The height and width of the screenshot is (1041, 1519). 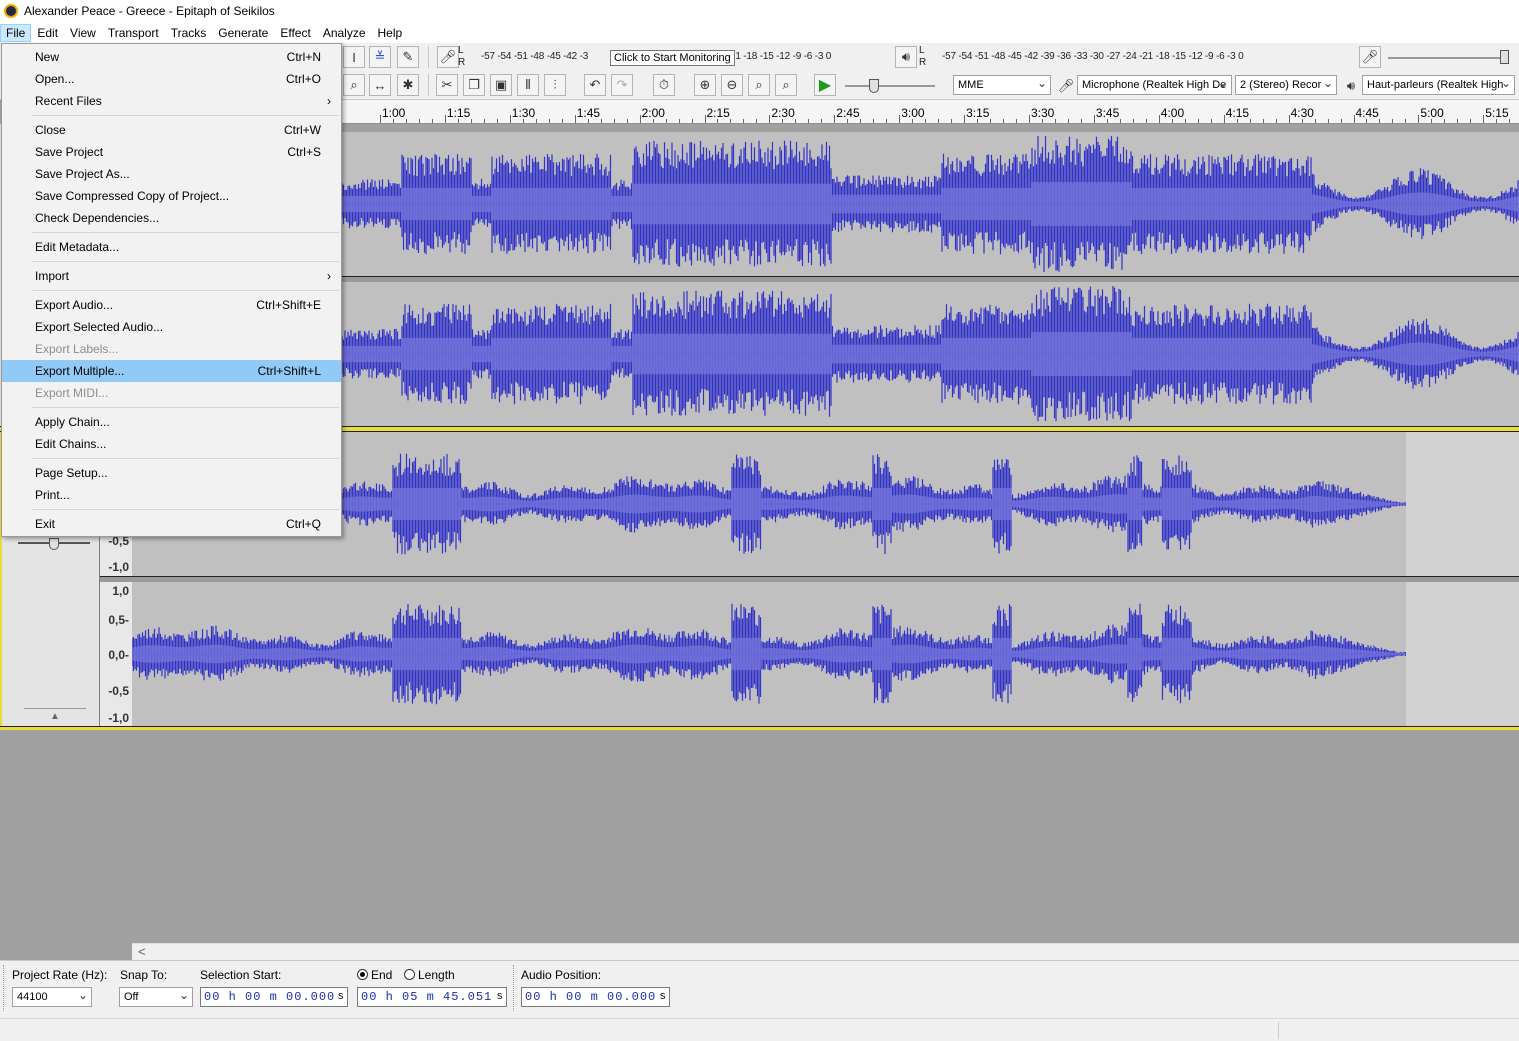 What do you see at coordinates (142, 951) in the screenshot?
I see `scroll-left-icon: <` at bounding box center [142, 951].